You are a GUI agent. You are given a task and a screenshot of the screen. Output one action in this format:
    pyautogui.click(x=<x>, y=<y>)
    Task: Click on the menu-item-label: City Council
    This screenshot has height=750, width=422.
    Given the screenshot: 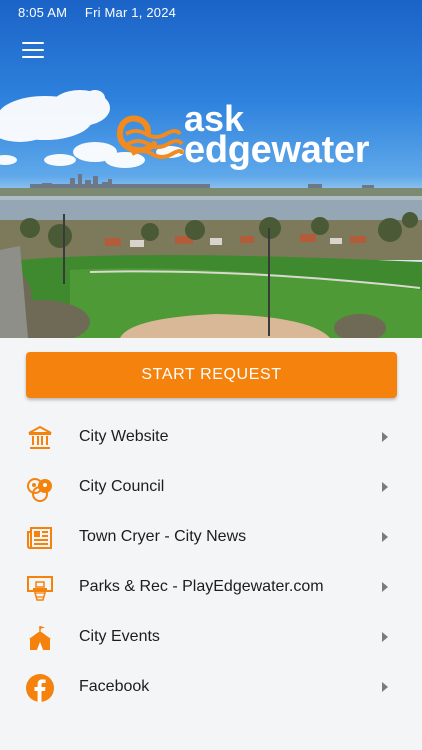 What is the action you would take?
    pyautogui.click(x=122, y=486)
    